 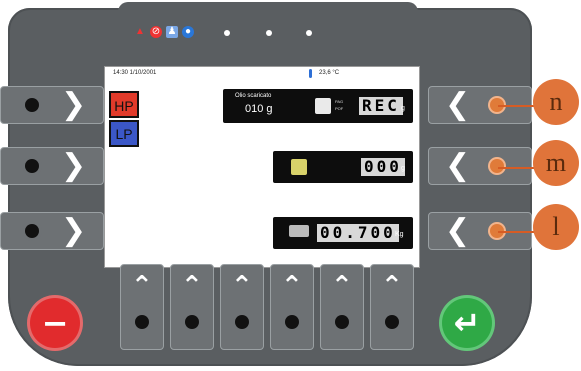 I want to click on charge-value: 00.700, so click(x=358, y=233).